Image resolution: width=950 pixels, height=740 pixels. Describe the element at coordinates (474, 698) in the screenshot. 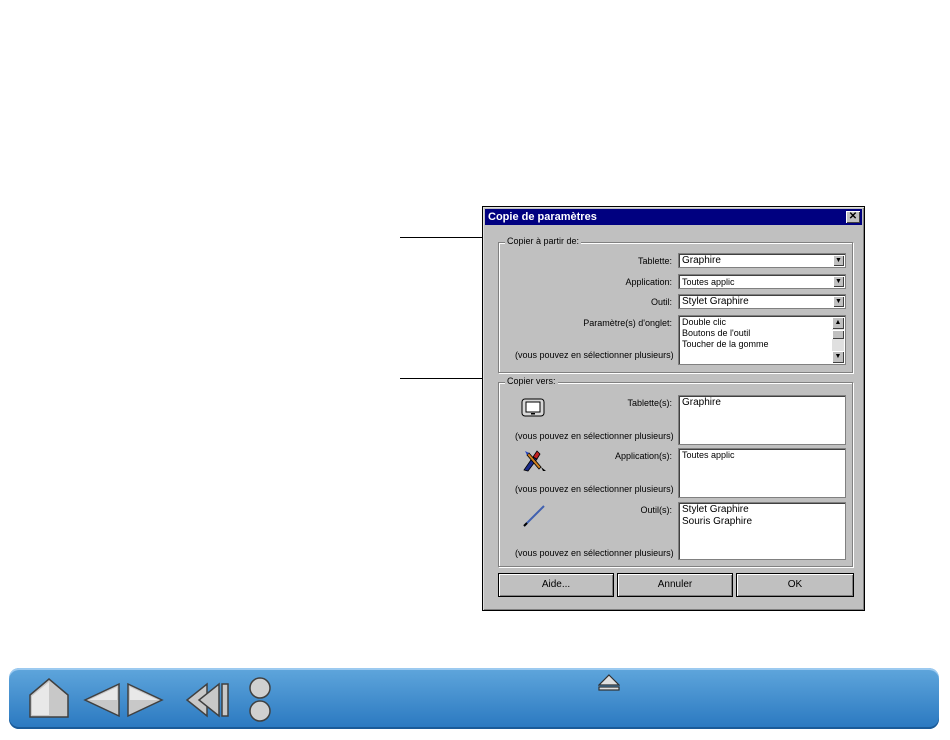

I see `navigation-bar` at that location.